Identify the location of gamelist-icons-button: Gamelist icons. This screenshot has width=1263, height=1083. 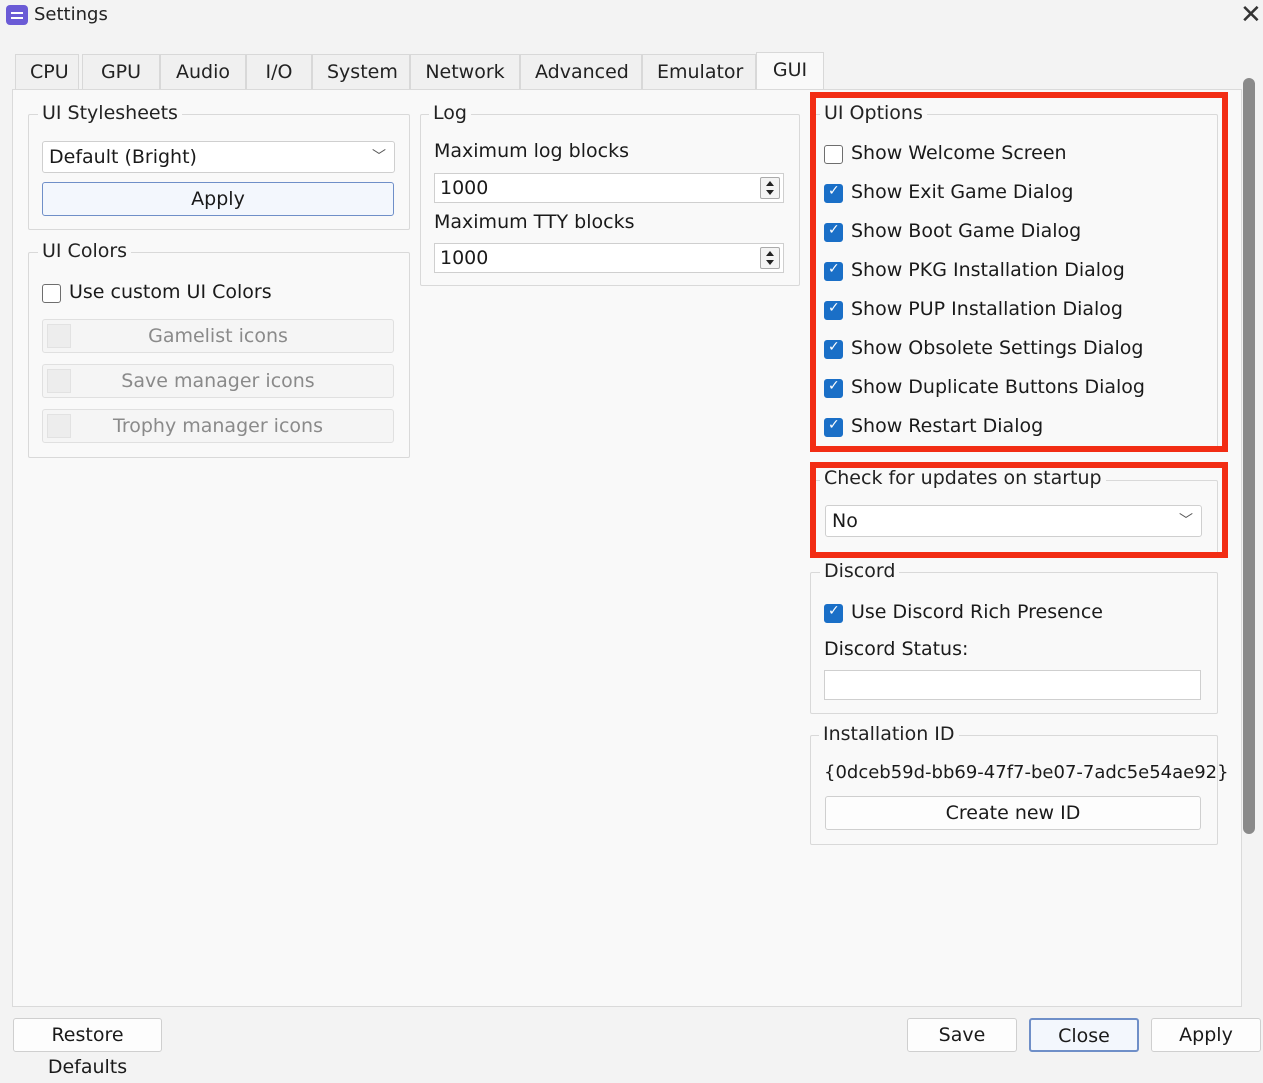
(218, 336).